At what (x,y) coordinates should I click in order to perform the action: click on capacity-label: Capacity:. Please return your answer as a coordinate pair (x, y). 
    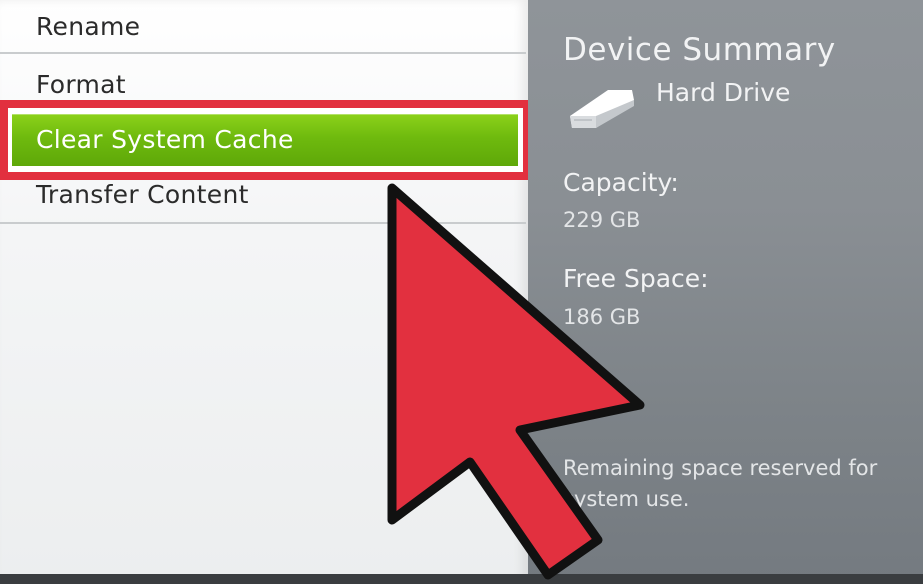
    Looking at the image, I should click on (621, 182).